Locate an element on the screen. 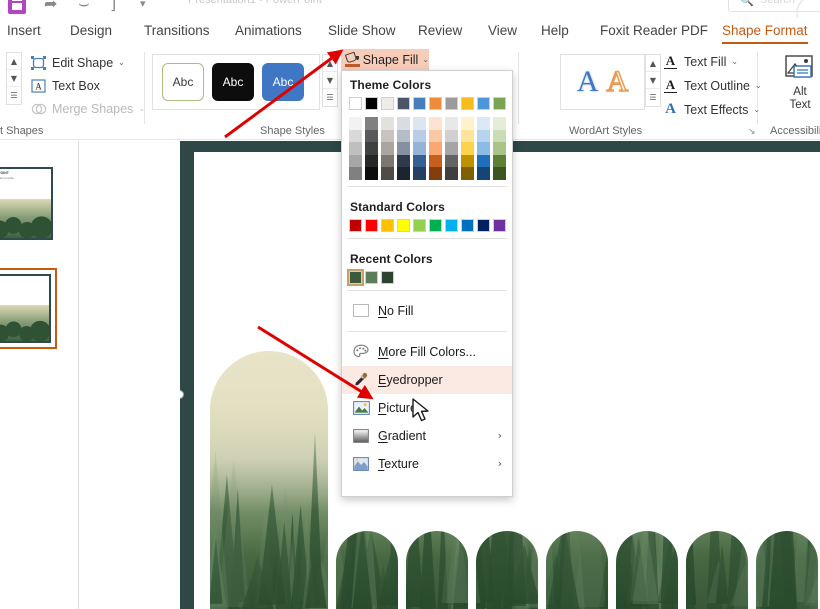 The height and width of the screenshot is (609, 820). tab-view: View is located at coordinates (502, 30).